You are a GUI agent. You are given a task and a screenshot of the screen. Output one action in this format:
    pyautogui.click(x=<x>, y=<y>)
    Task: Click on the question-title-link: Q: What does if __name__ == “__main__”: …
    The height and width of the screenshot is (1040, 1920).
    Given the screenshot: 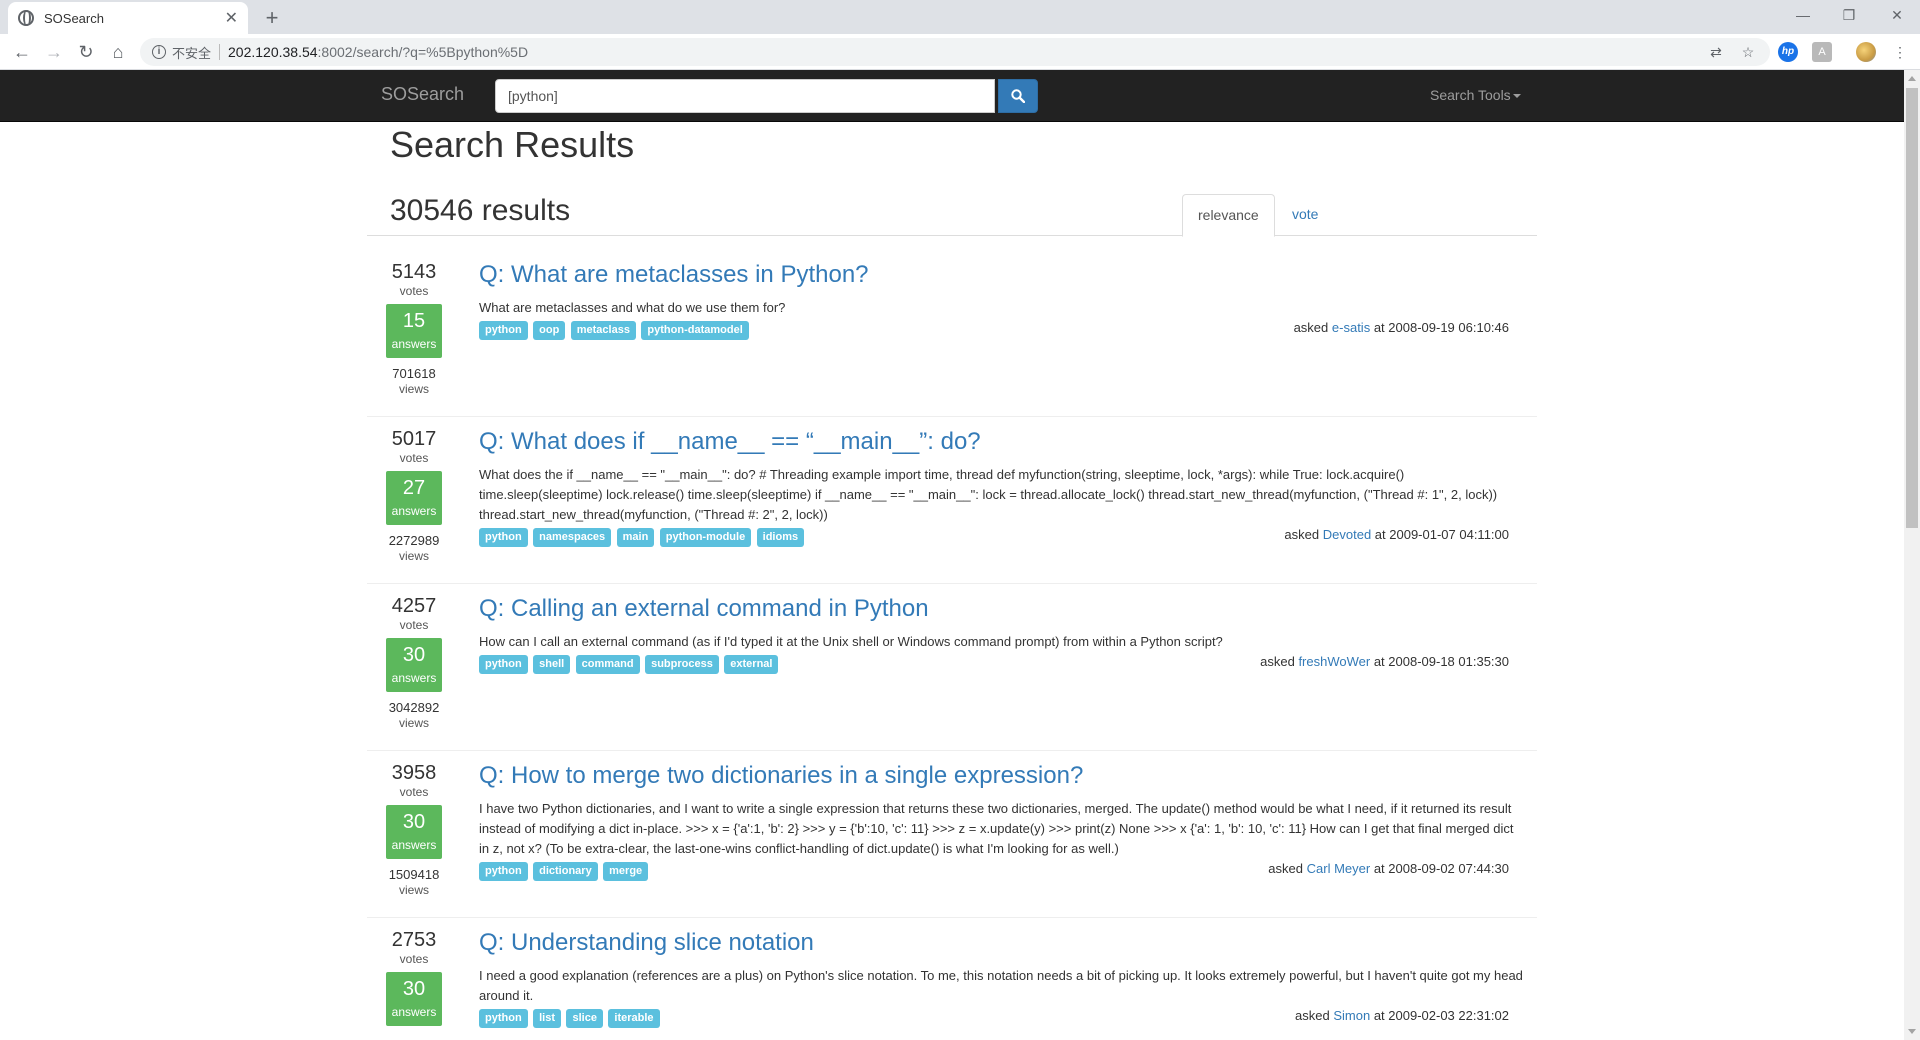 What is the action you would take?
    pyautogui.click(x=1001, y=442)
    